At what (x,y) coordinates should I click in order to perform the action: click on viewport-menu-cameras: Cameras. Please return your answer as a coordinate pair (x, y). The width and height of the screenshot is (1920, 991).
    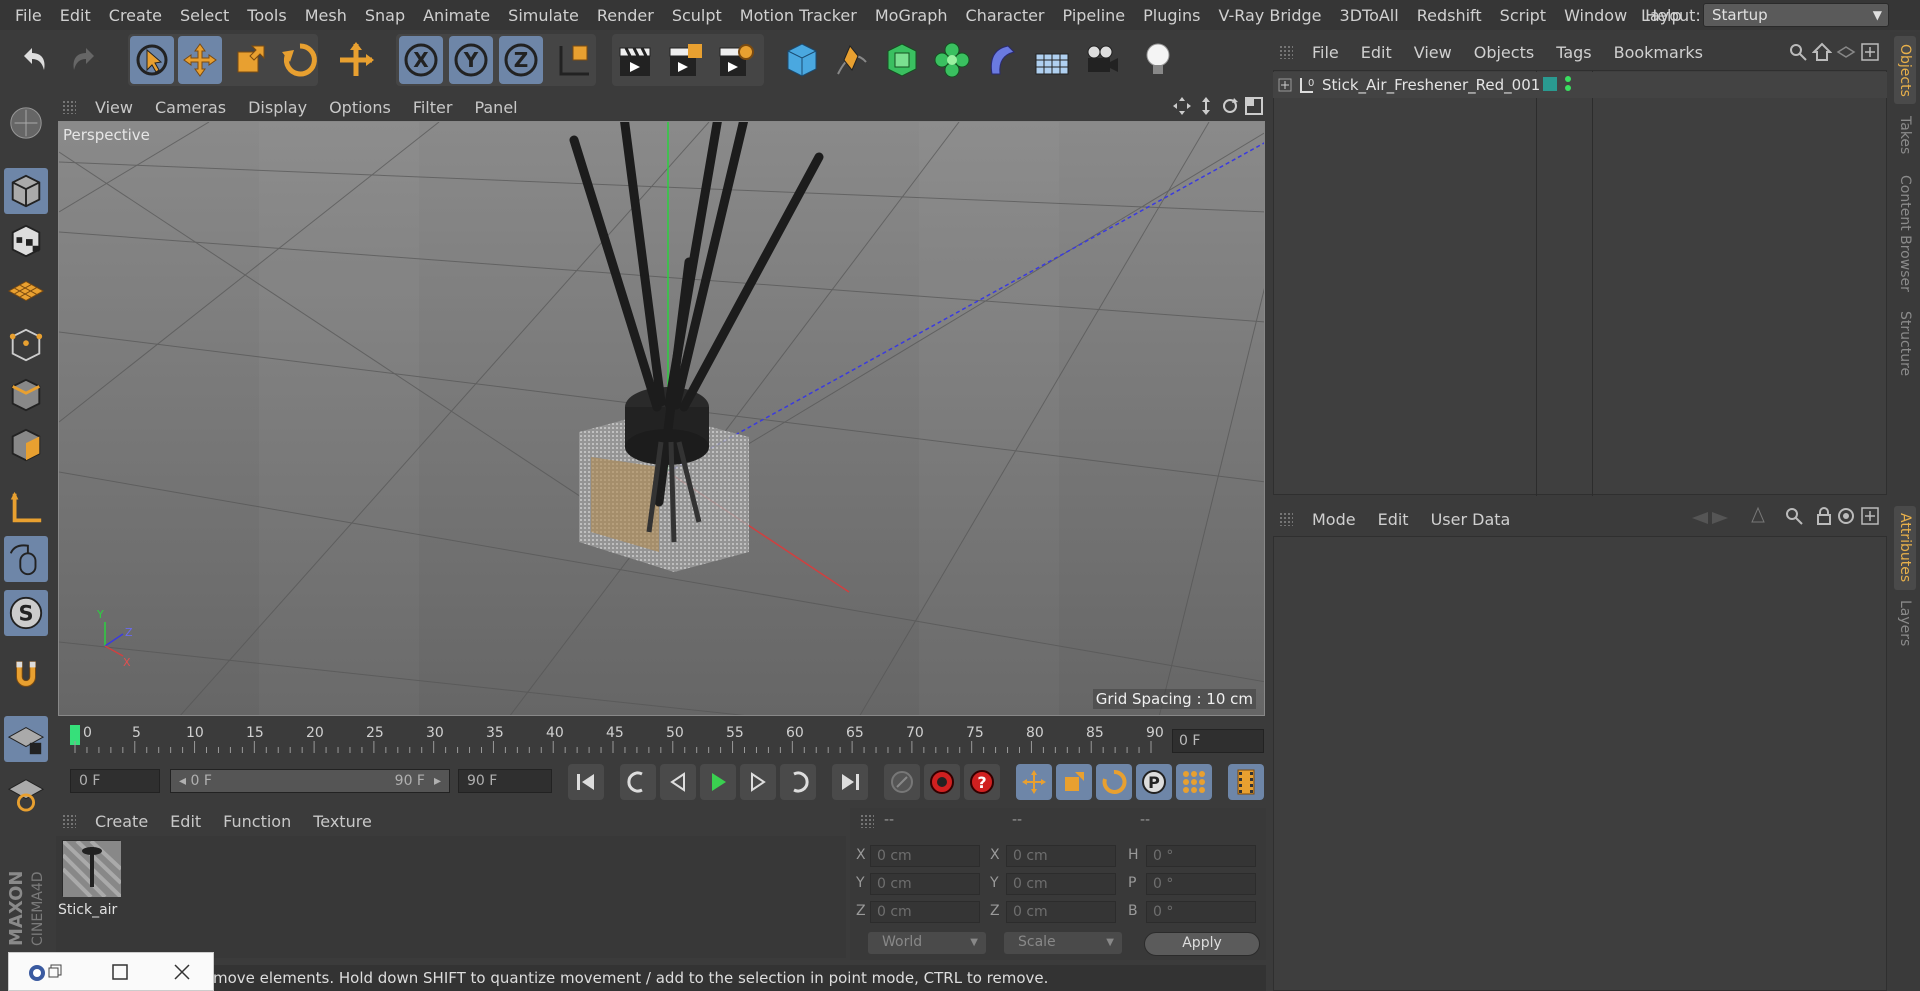
    Looking at the image, I should click on (190, 107).